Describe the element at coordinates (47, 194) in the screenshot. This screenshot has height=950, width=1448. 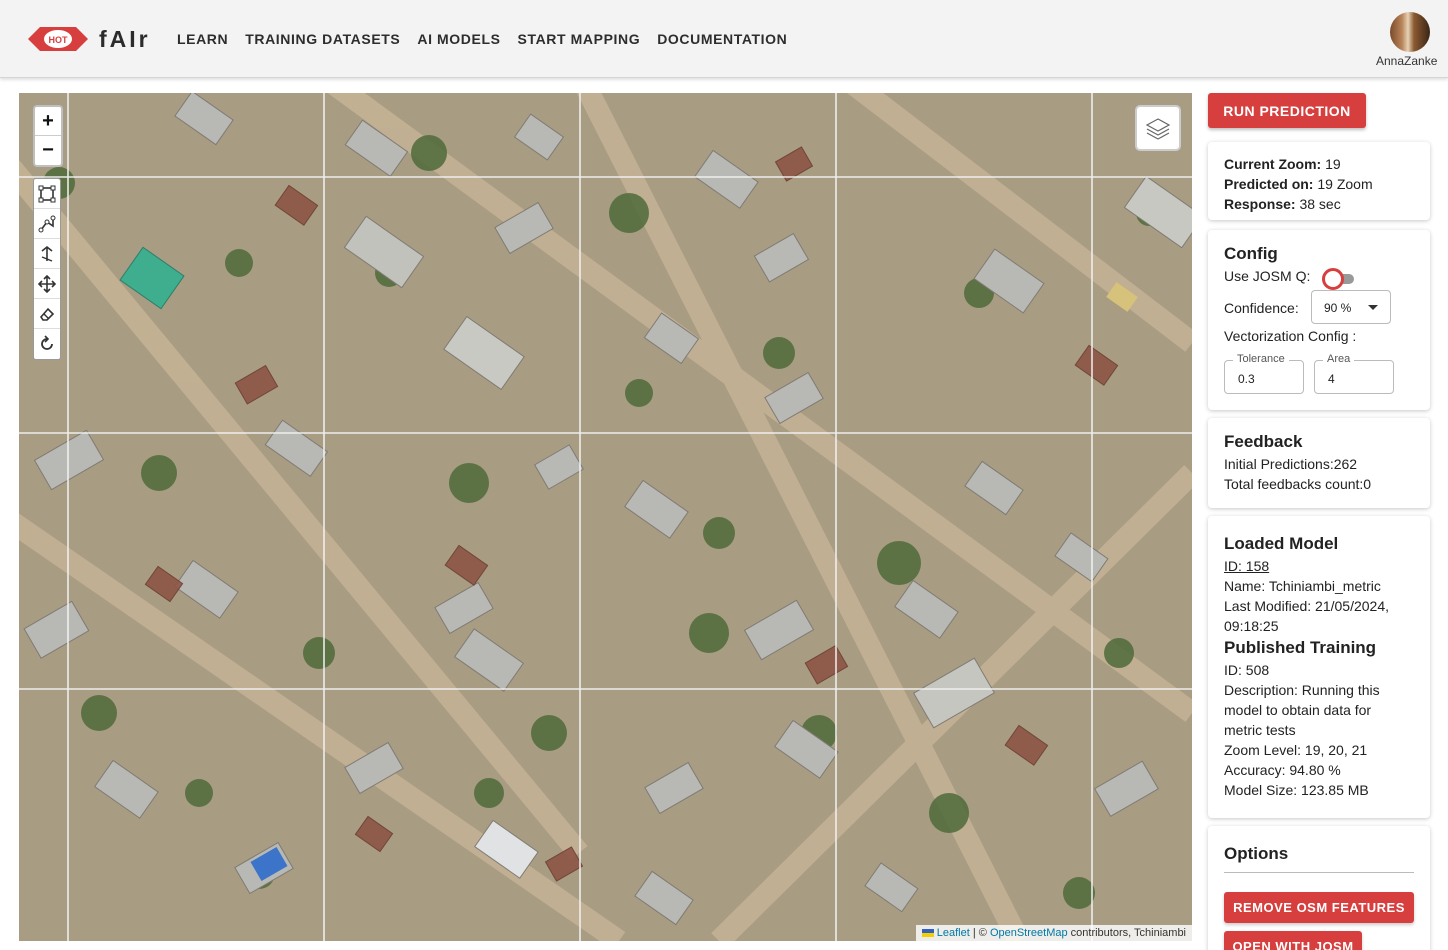
I see `draw-rectangle-icon` at that location.